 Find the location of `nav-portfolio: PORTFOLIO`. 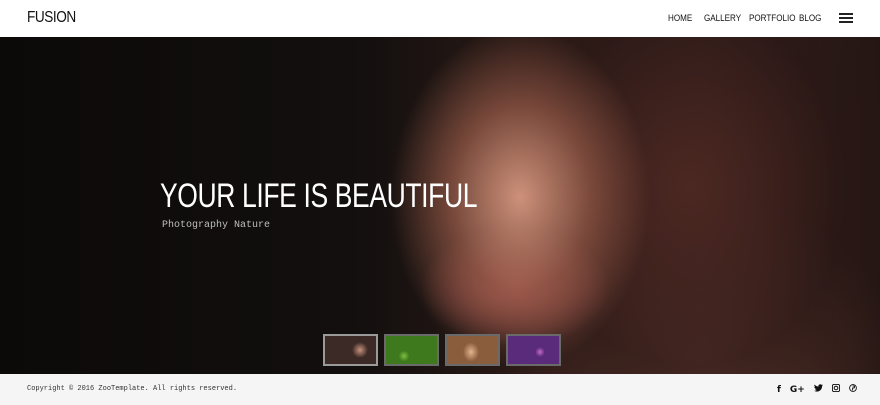

nav-portfolio: PORTFOLIO is located at coordinates (772, 18).